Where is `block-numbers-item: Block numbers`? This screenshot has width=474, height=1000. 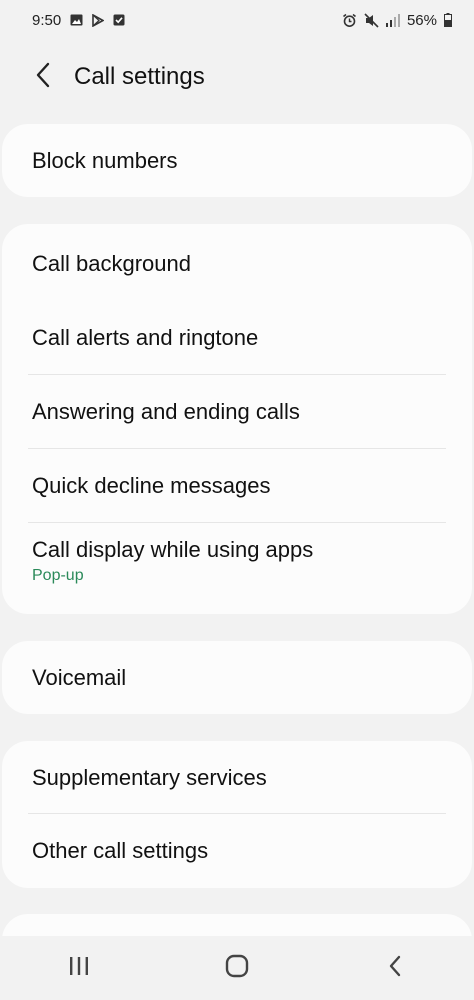 block-numbers-item: Block numbers is located at coordinates (237, 160).